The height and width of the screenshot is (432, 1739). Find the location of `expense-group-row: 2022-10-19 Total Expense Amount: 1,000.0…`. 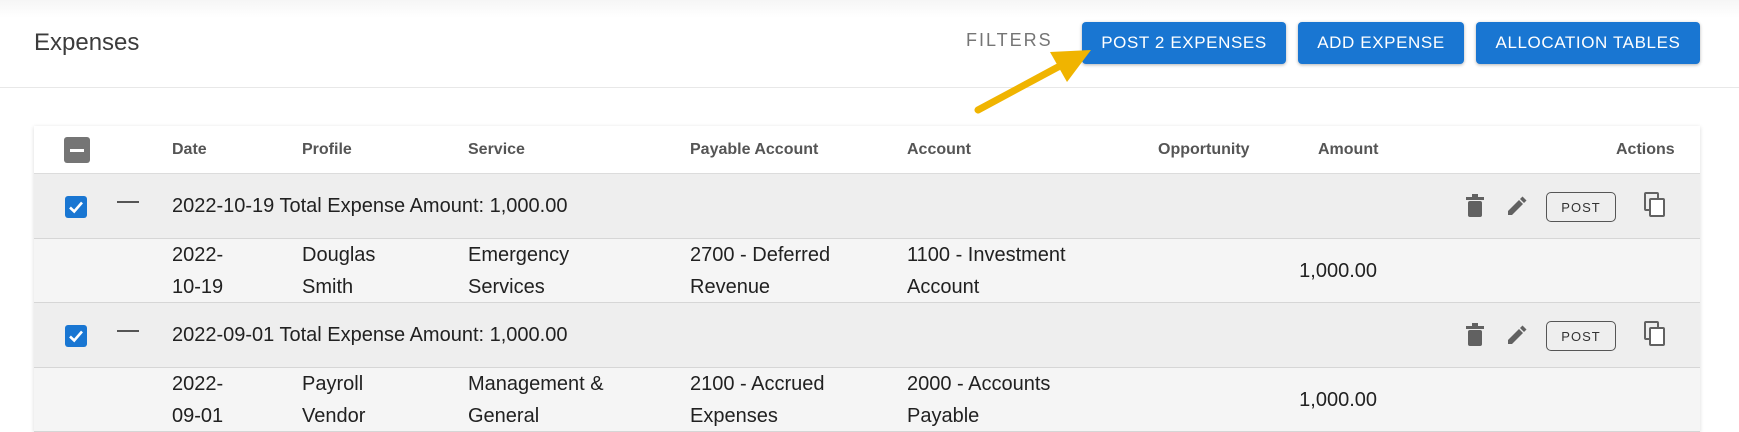

expense-group-row: 2022-10-19 Total Expense Amount: 1,000.0… is located at coordinates (867, 206).